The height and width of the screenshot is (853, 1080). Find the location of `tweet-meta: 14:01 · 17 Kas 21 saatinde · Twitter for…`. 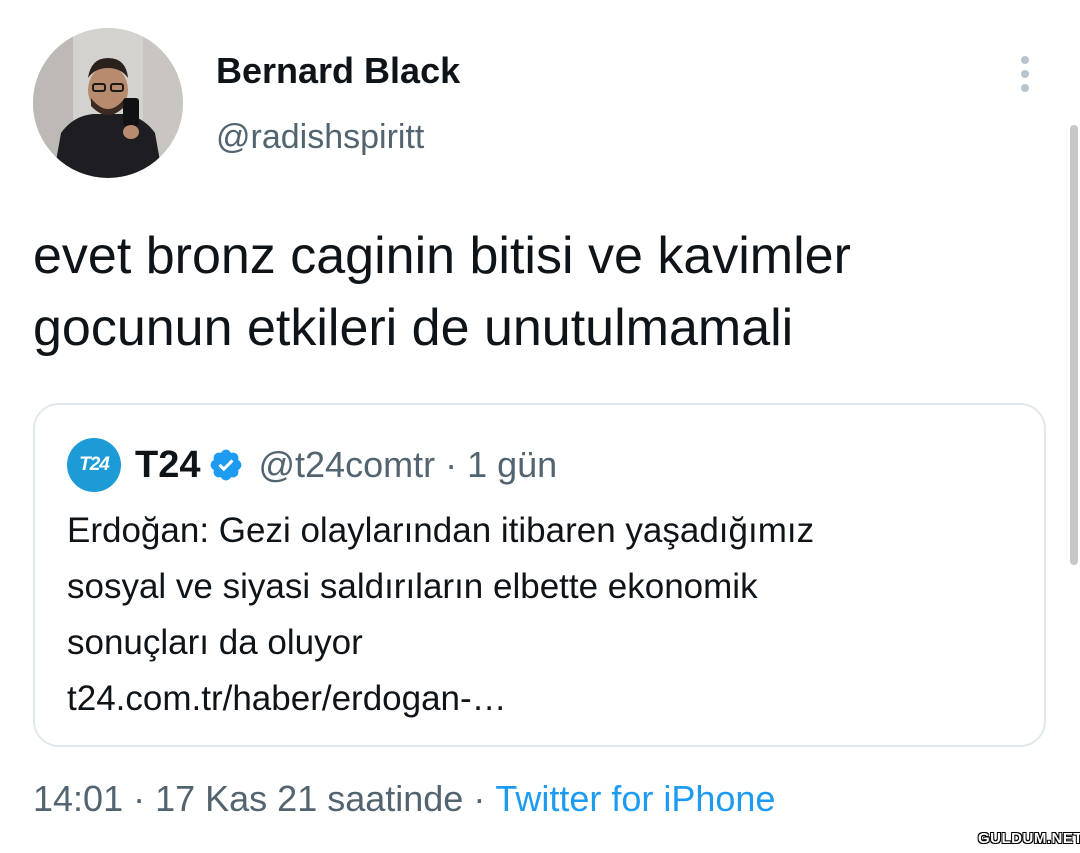

tweet-meta: 14:01 · 17 Kas 21 saatinde · Twitter for… is located at coordinates (404, 799).